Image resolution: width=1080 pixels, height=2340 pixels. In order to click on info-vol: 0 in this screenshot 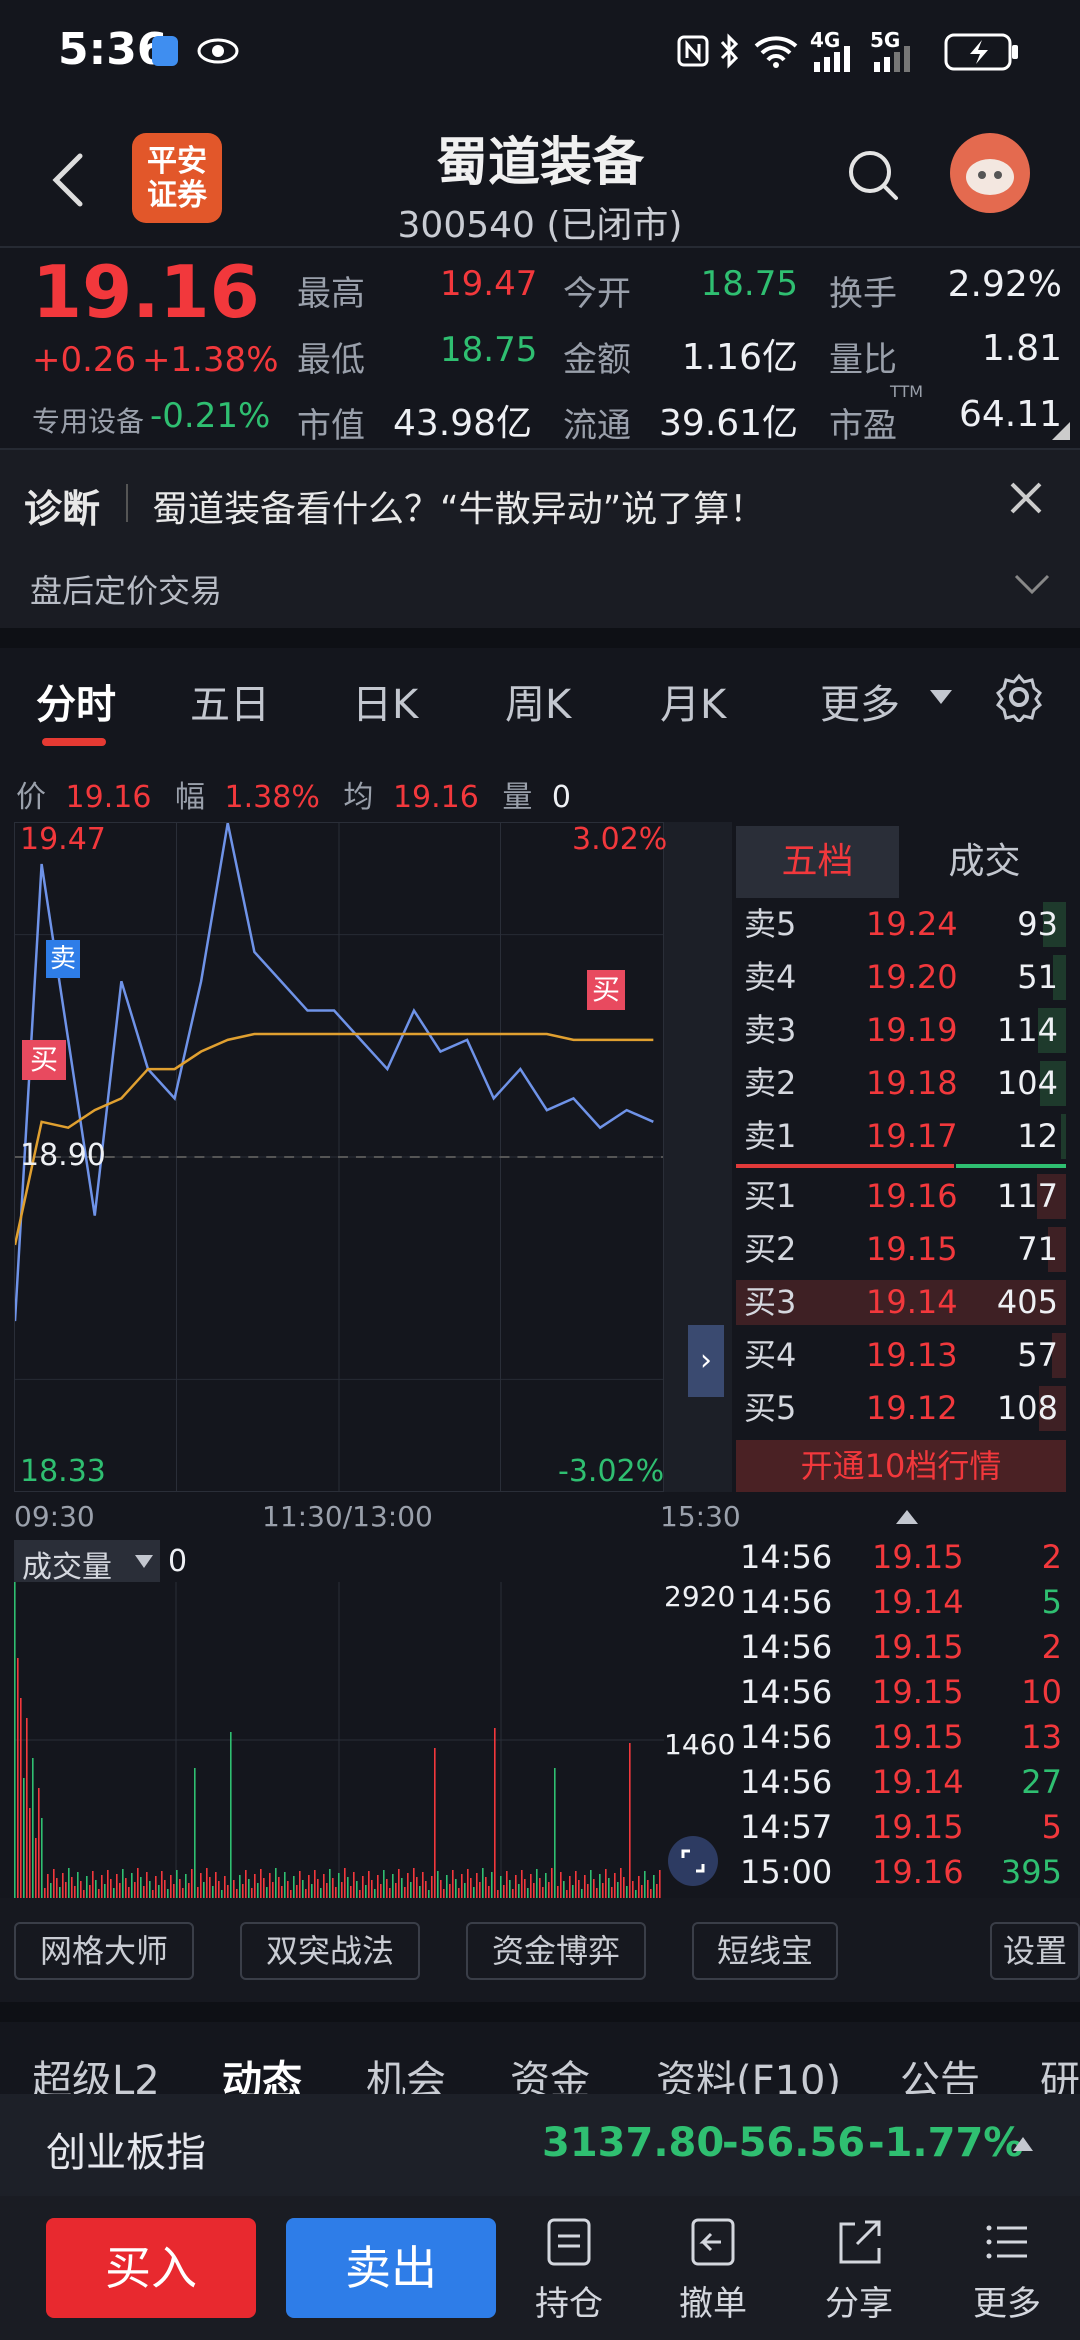, I will do `click(561, 797)`.